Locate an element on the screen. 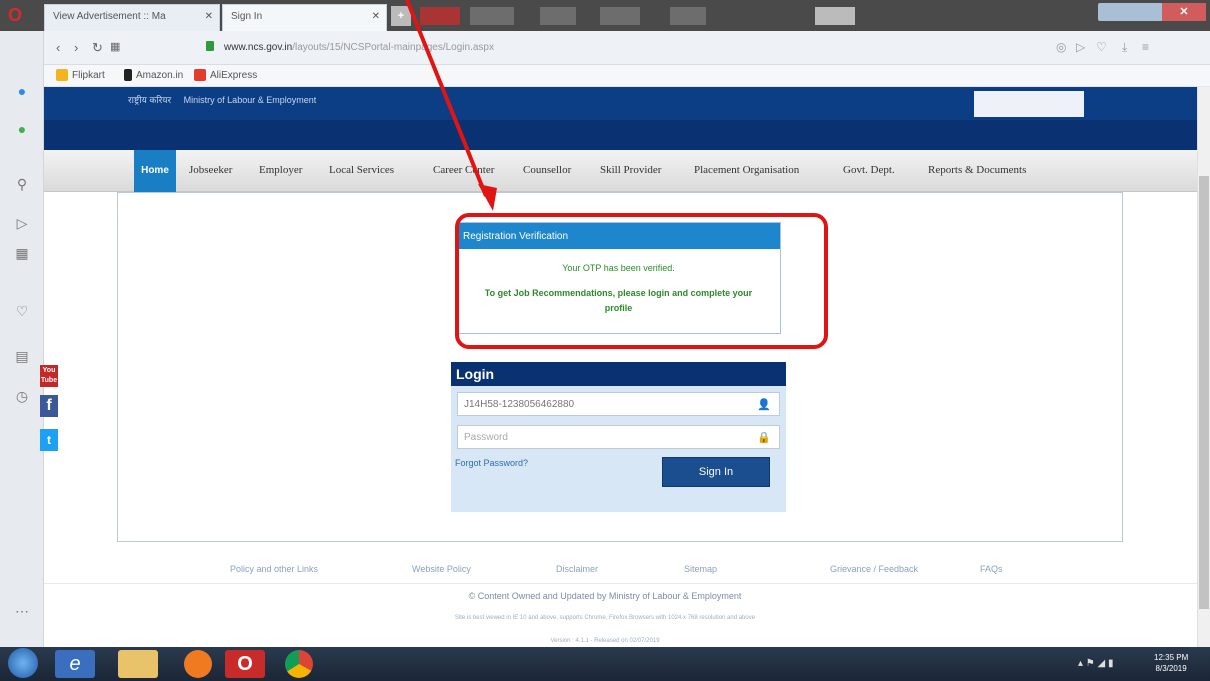 This screenshot has height=681, width=1210. bookmark-label: Amazon.in is located at coordinates (160, 75).